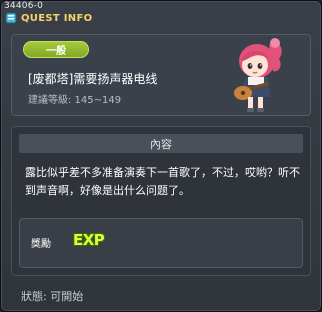 The image size is (322, 312). Describe the element at coordinates (11, 18) in the screenshot. I see `quest-scroll-icon` at that location.